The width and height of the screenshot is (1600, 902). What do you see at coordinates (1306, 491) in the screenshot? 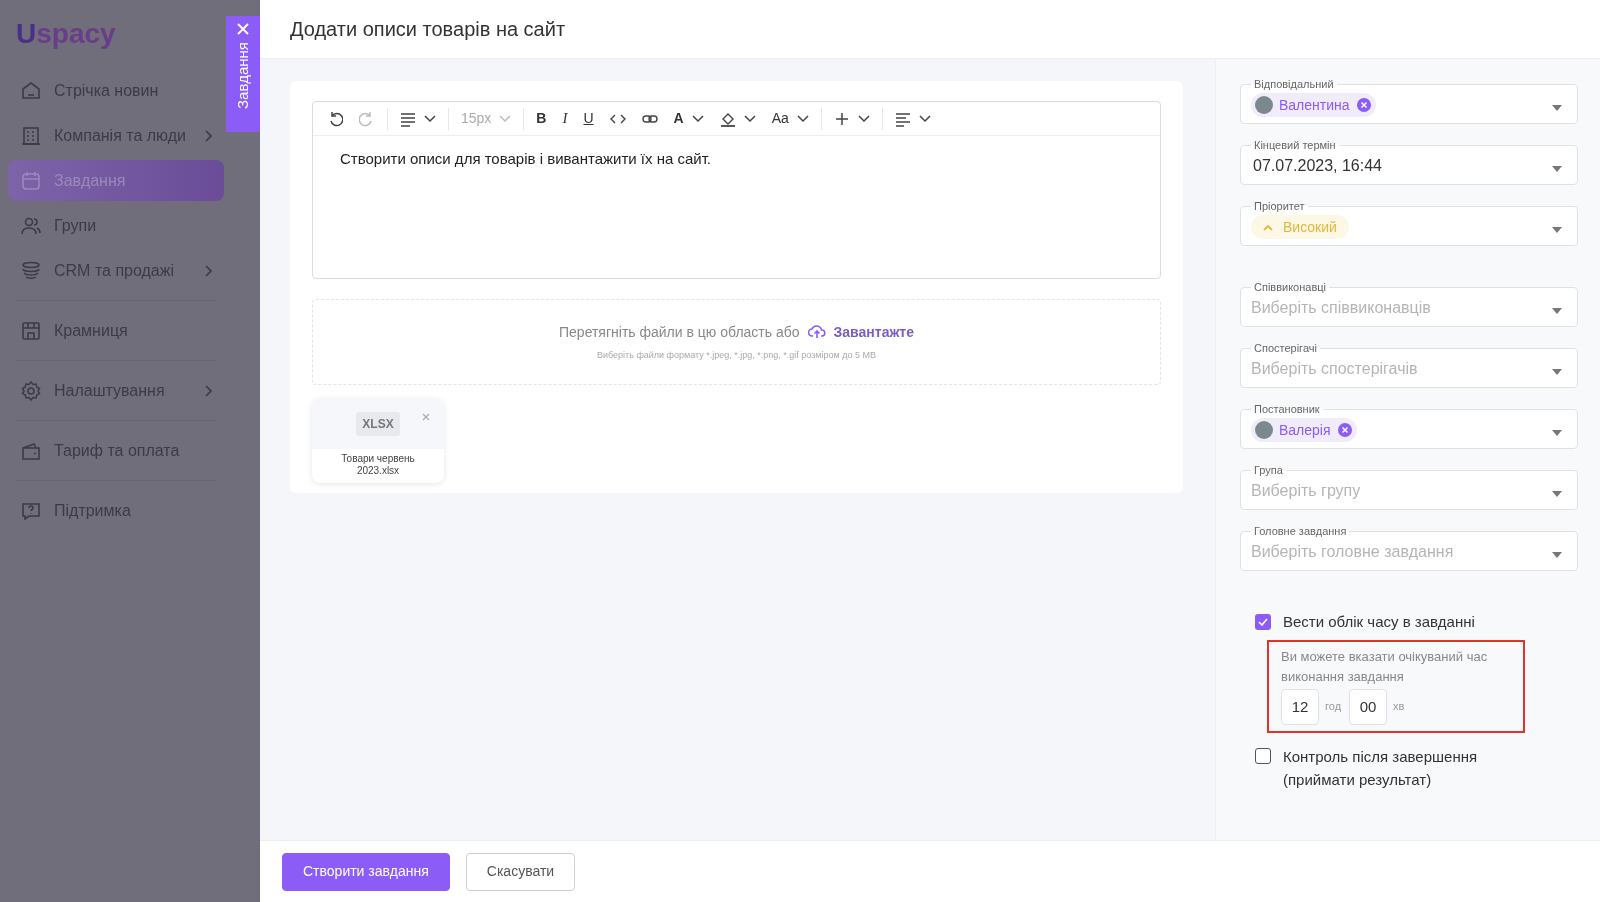
I see `field-placeholder: Виберіть групу` at bounding box center [1306, 491].